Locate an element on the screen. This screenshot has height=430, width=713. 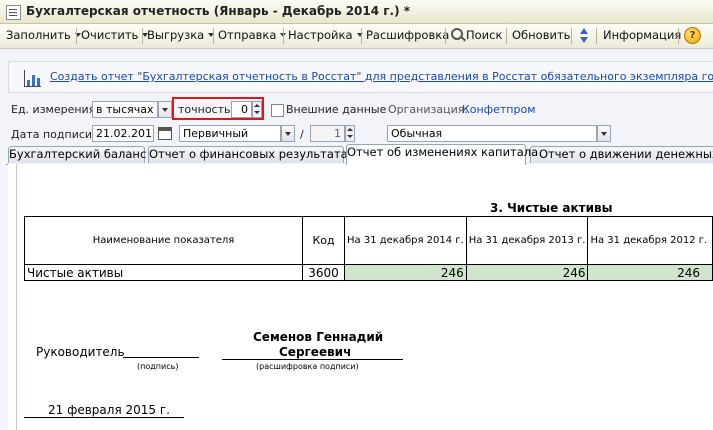
row-name: Чистые активы is located at coordinates (163, 272).